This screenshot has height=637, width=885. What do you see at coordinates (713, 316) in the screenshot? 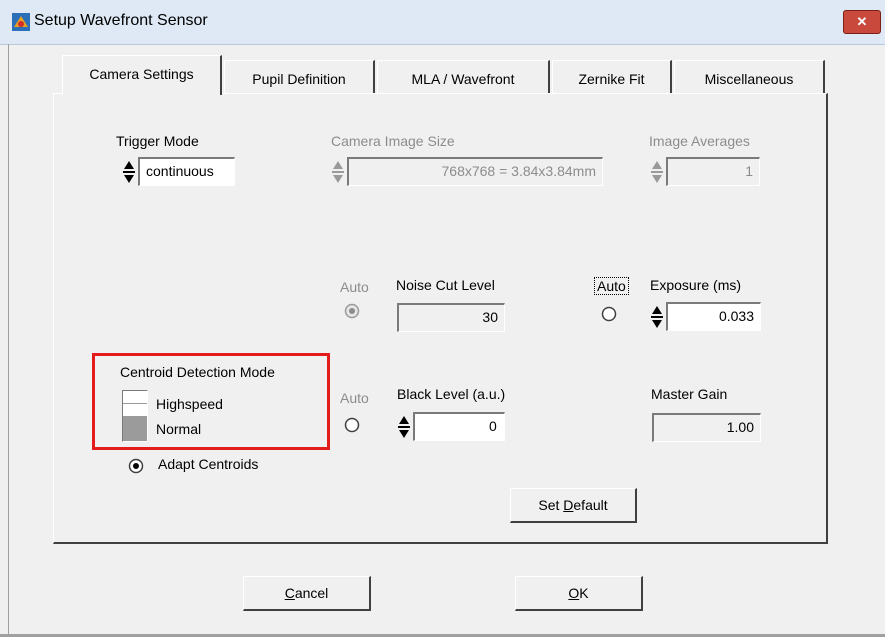
I see `exposure-field: 0.033` at bounding box center [713, 316].